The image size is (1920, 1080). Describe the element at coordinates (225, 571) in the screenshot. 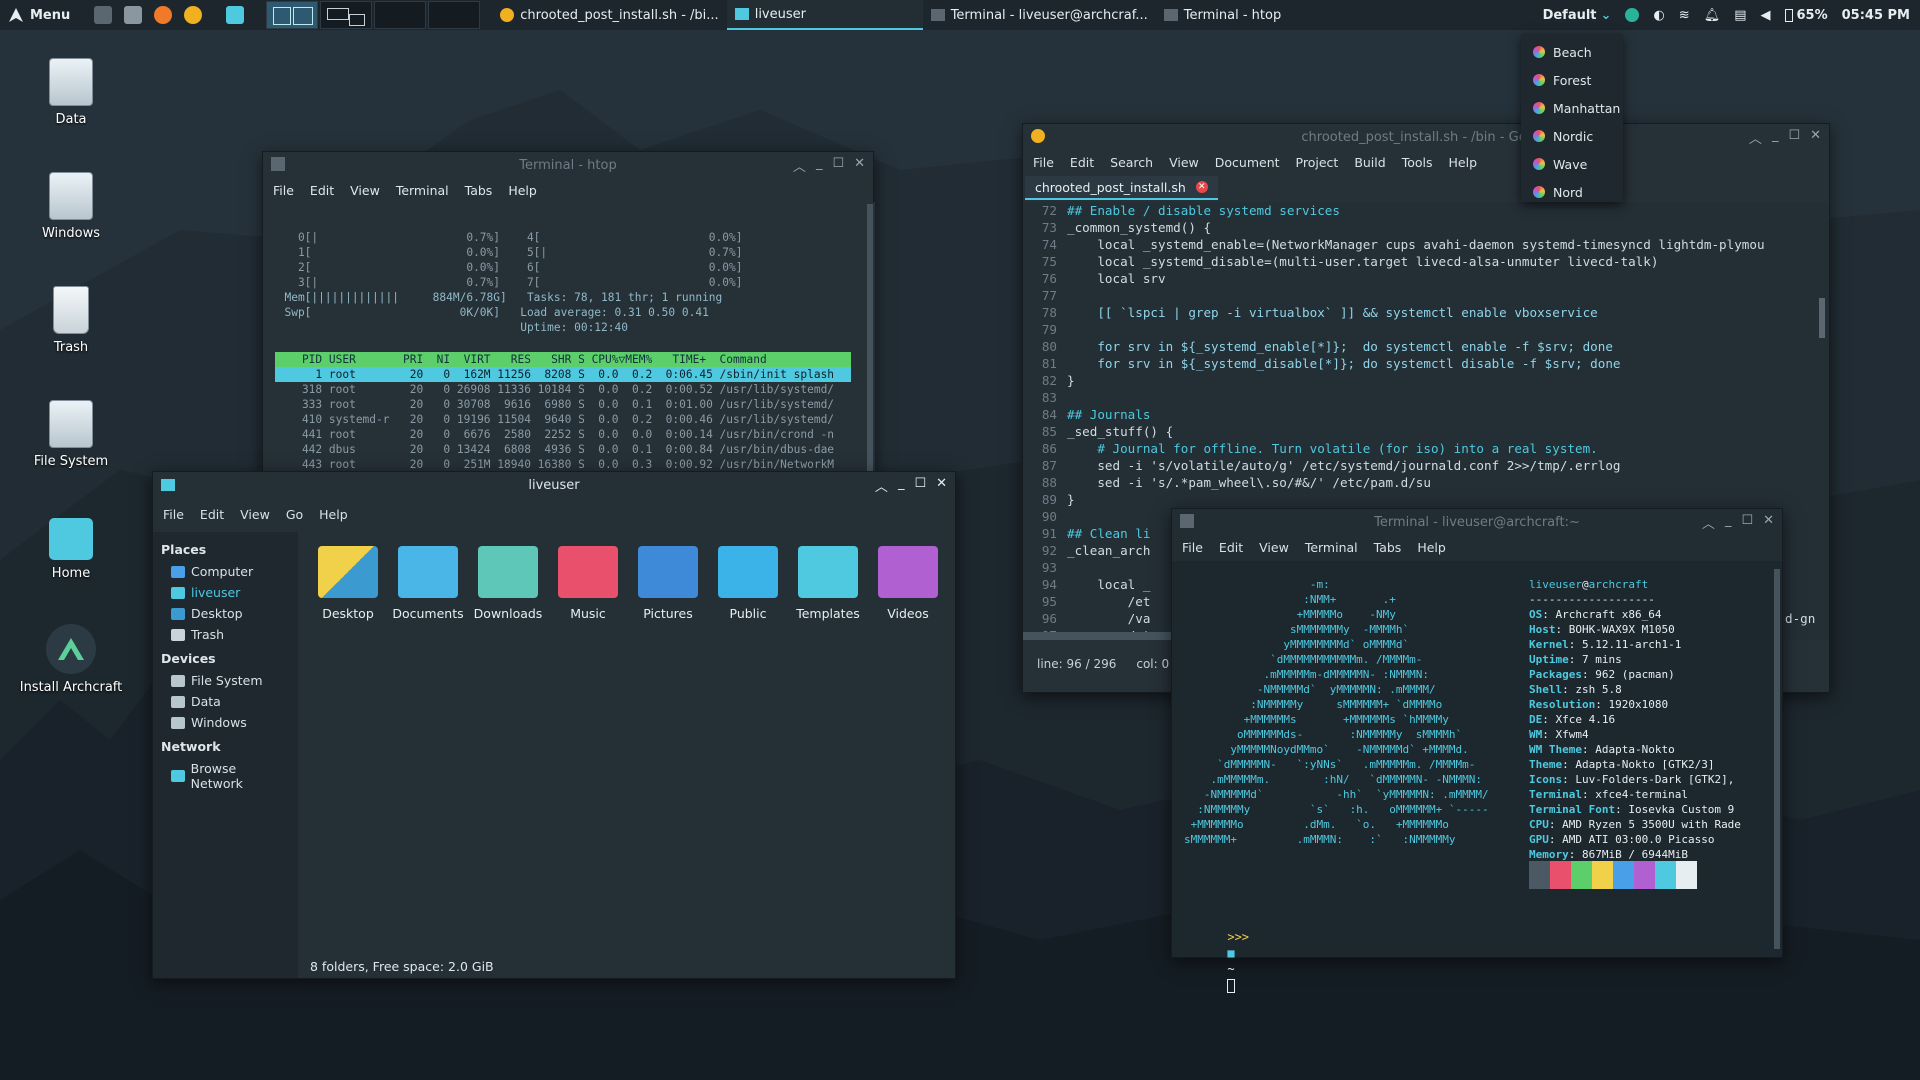

I see `sidebar-item-computer: Computer` at that location.